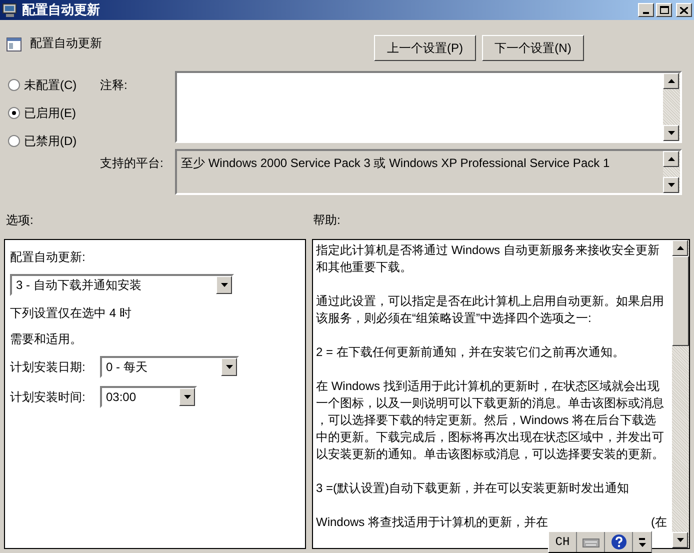 The width and height of the screenshot is (694, 553). I want to click on maximize-icon, so click(664, 10).